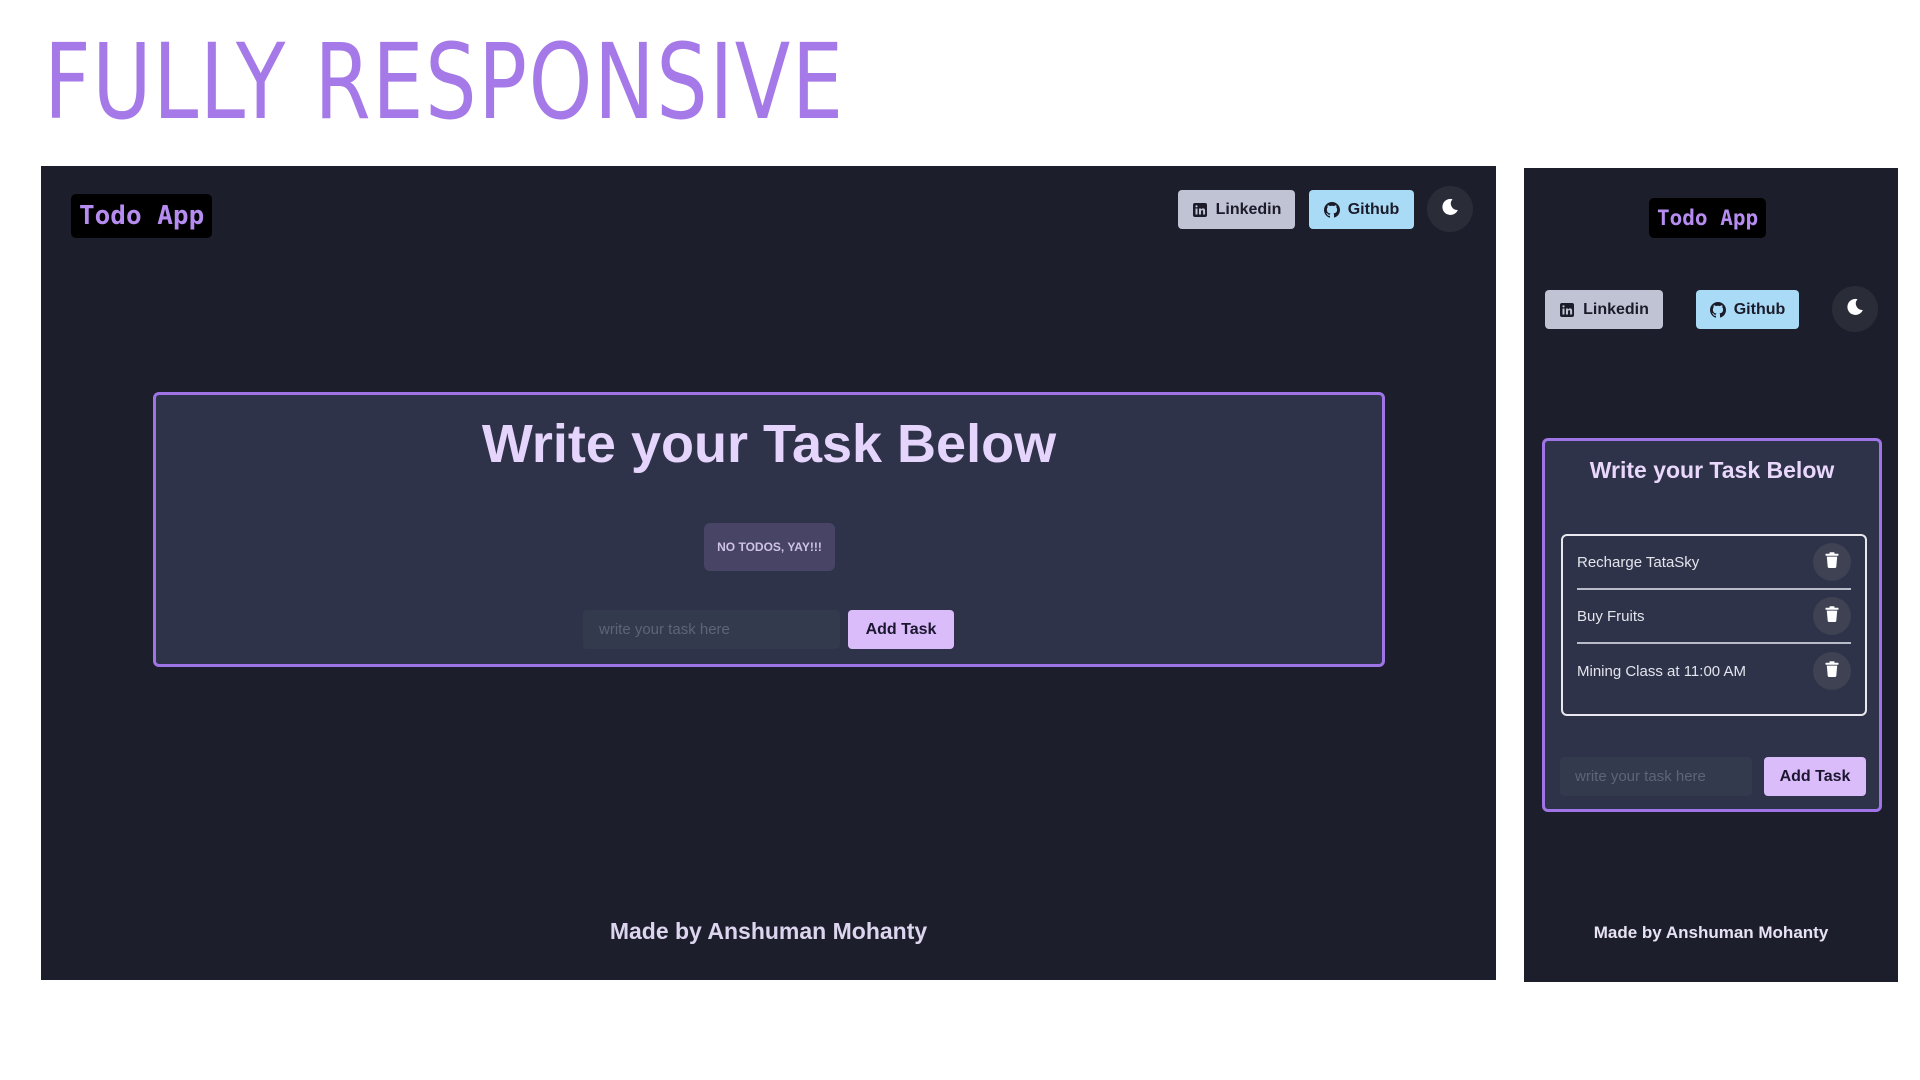 Image resolution: width=1920 pixels, height=1080 pixels. I want to click on todo-text: Recharge TataSky, so click(1638, 562).